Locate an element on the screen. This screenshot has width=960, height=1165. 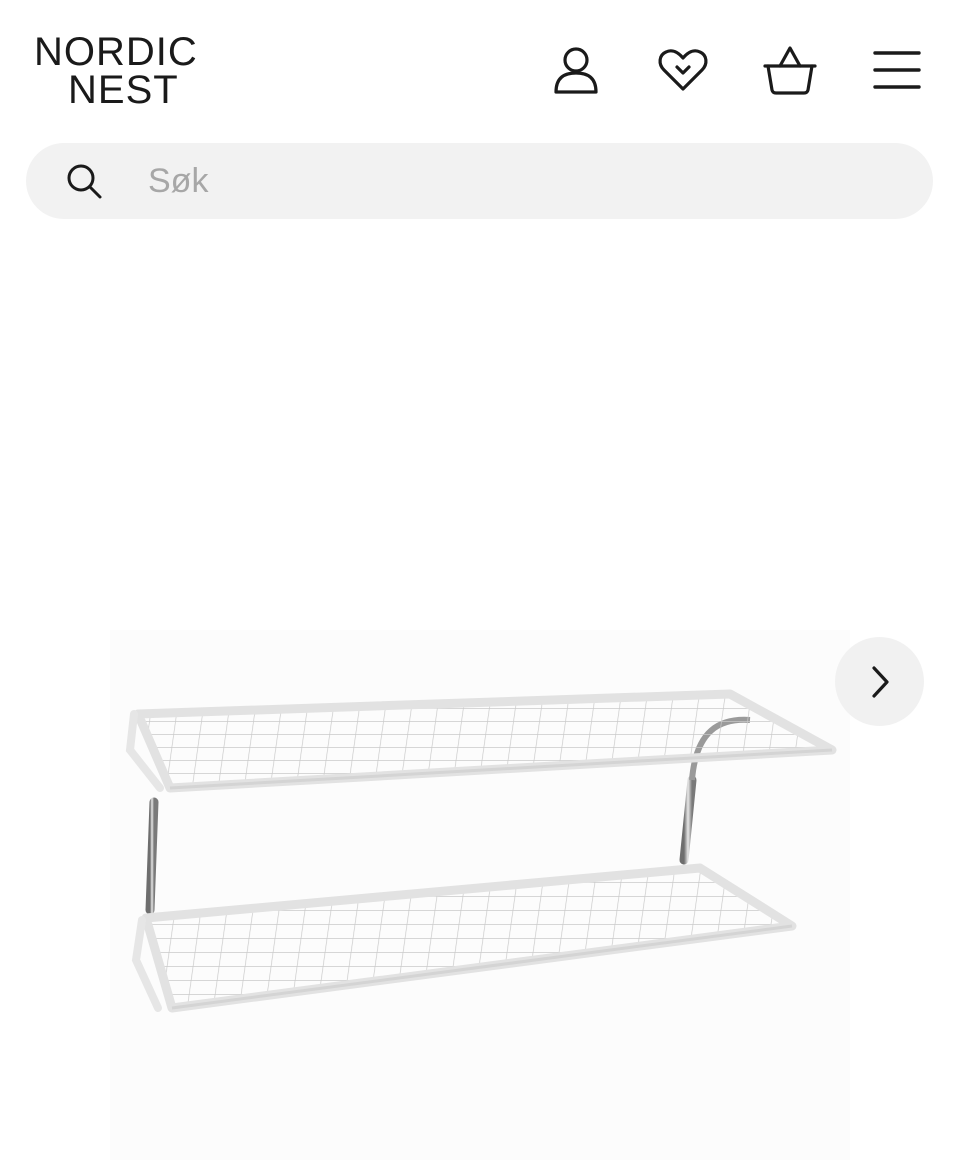
chevron-right-icon is located at coordinates (880, 681).